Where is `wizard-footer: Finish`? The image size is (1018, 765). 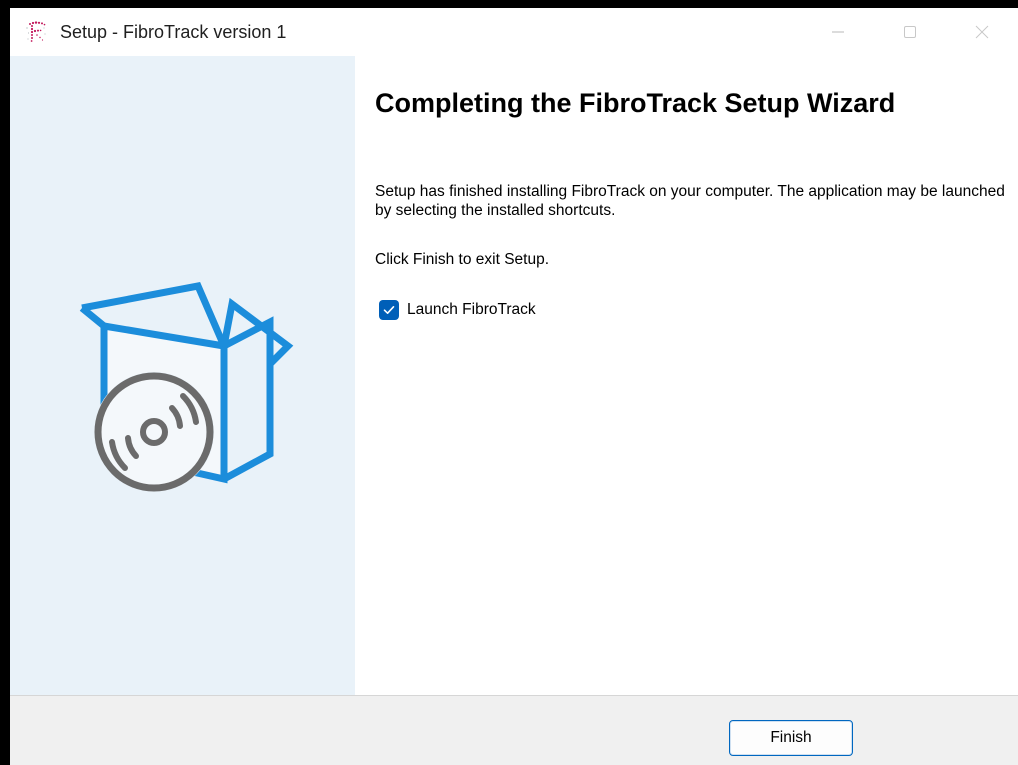
wizard-footer: Finish is located at coordinates (514, 730).